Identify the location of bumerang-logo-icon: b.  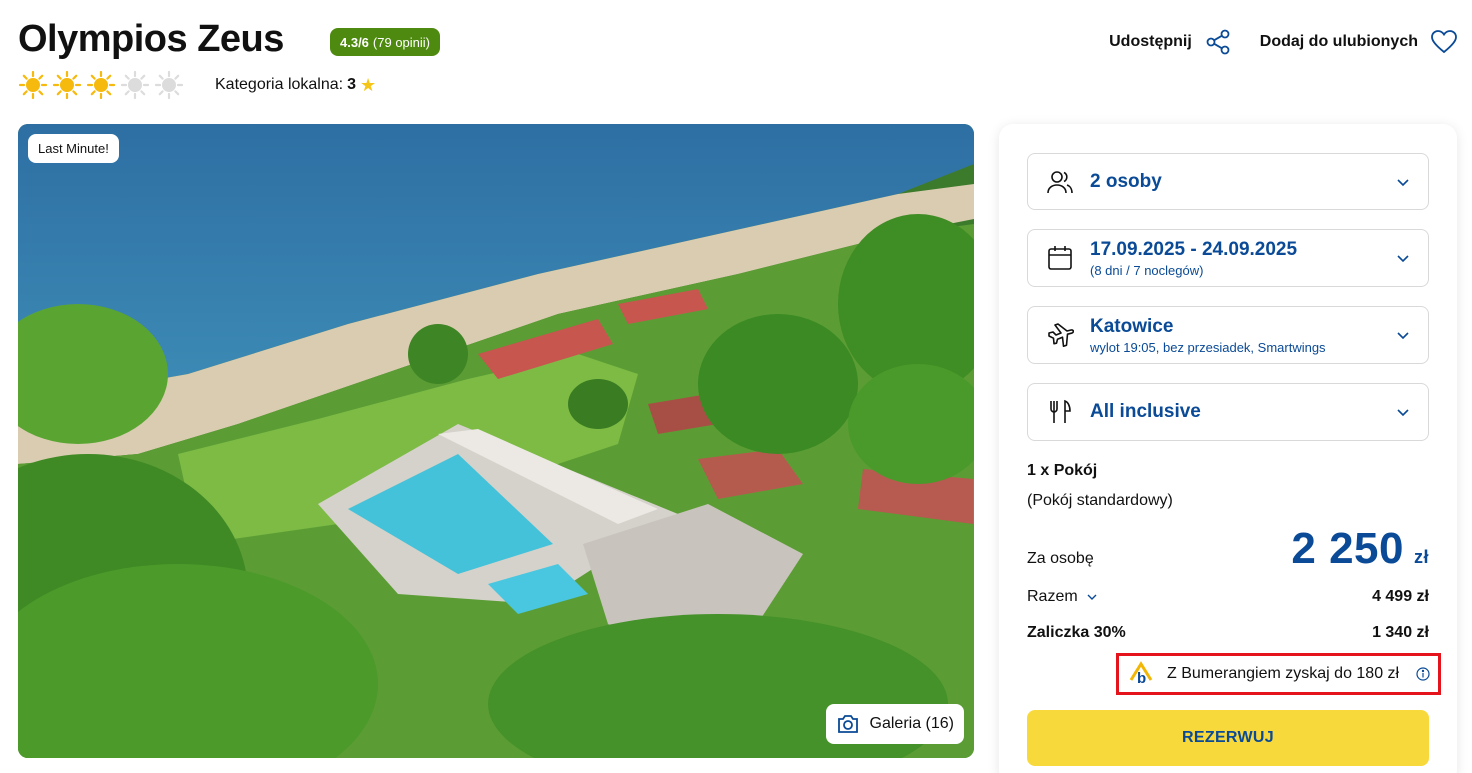
(1141, 674).